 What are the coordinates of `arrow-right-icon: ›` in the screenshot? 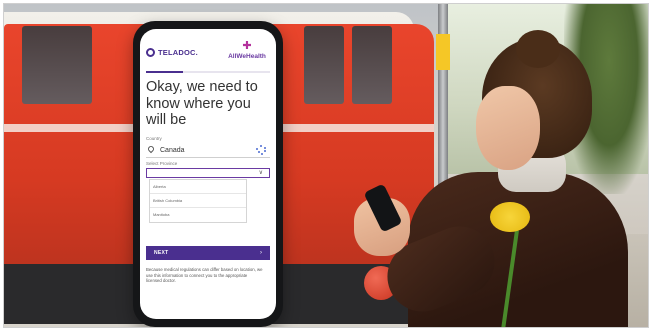 It's located at (261, 253).